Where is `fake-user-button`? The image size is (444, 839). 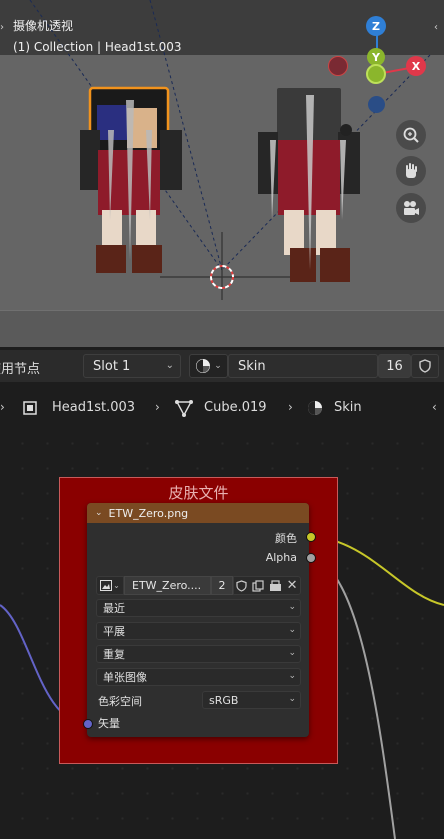 fake-user-button is located at coordinates (425, 366).